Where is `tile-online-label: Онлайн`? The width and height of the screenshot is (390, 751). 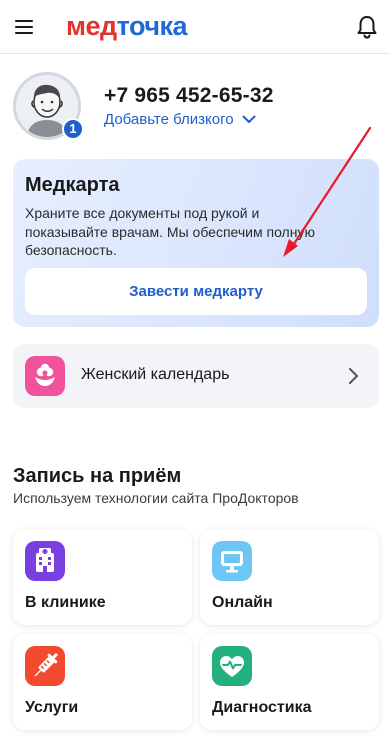
tile-online-label: Онлайн is located at coordinates (242, 602).